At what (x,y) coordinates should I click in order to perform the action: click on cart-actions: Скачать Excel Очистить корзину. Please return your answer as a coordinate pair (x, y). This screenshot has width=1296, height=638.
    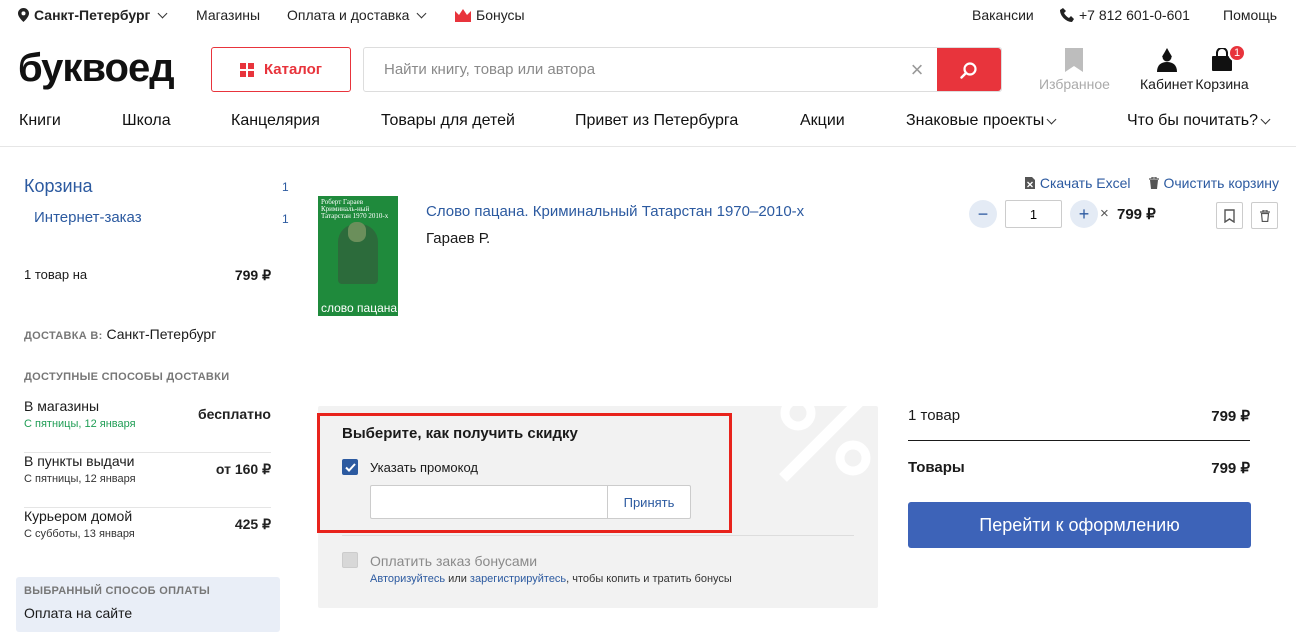
    Looking at the image, I should click on (1152, 183).